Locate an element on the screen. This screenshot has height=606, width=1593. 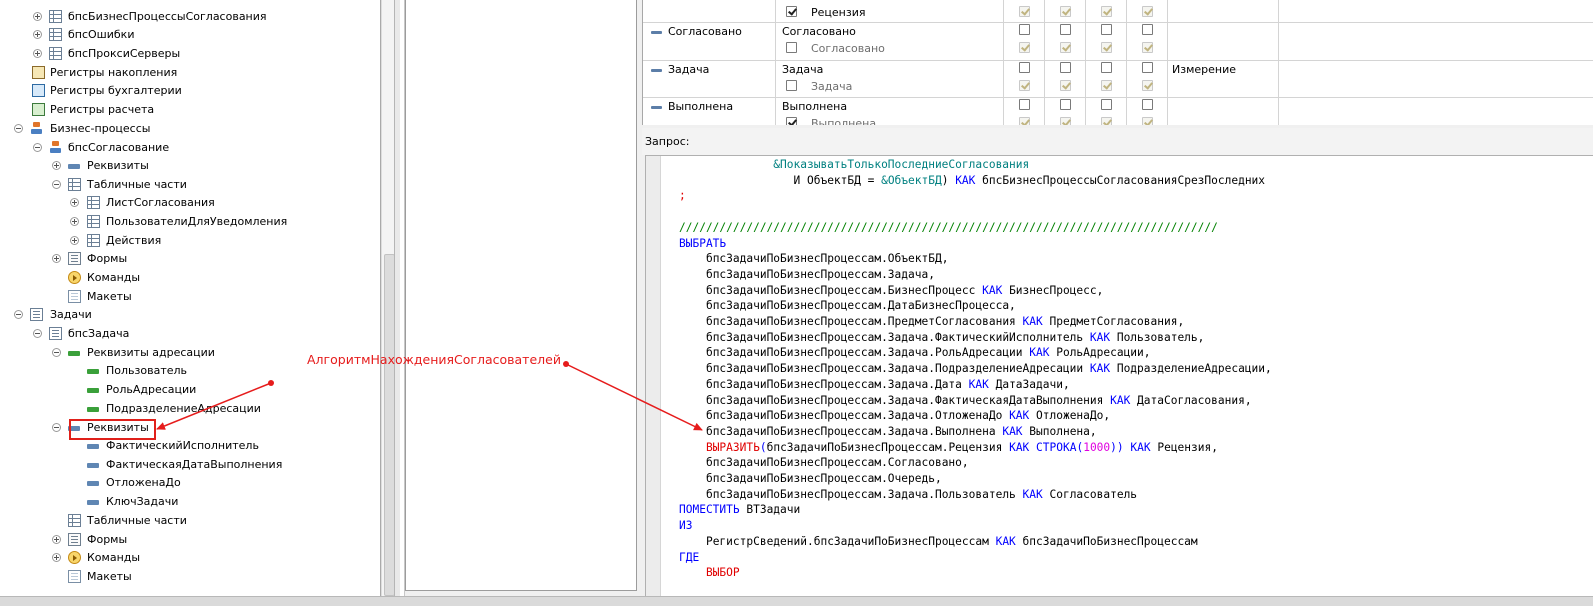
tree-item: бпсБизнесПроцессыСогласования is located at coordinates (190, 17).